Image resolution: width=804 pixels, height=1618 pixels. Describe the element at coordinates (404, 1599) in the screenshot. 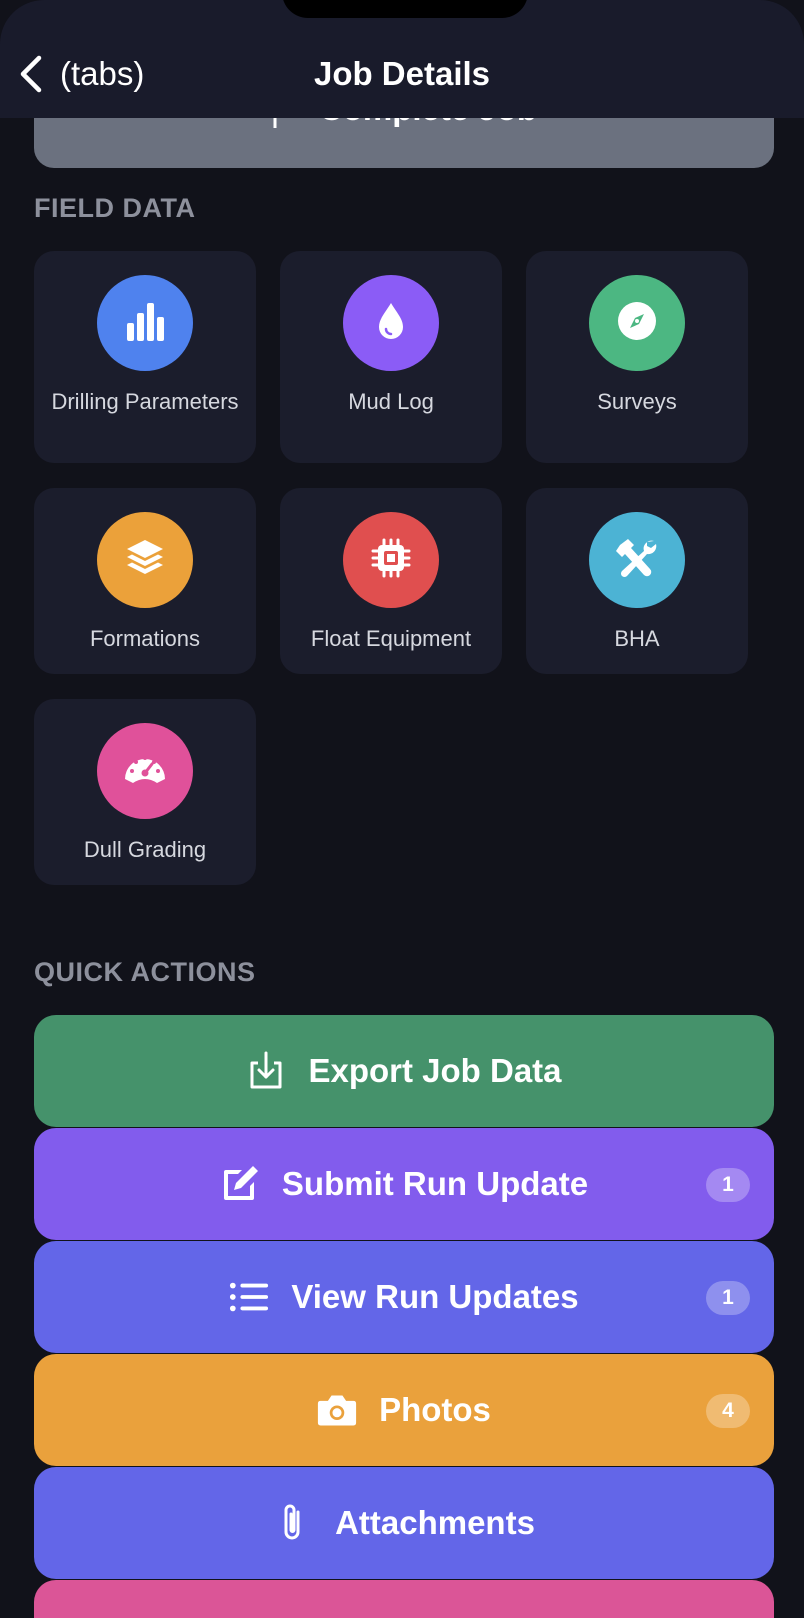

I see `next-action-button` at that location.